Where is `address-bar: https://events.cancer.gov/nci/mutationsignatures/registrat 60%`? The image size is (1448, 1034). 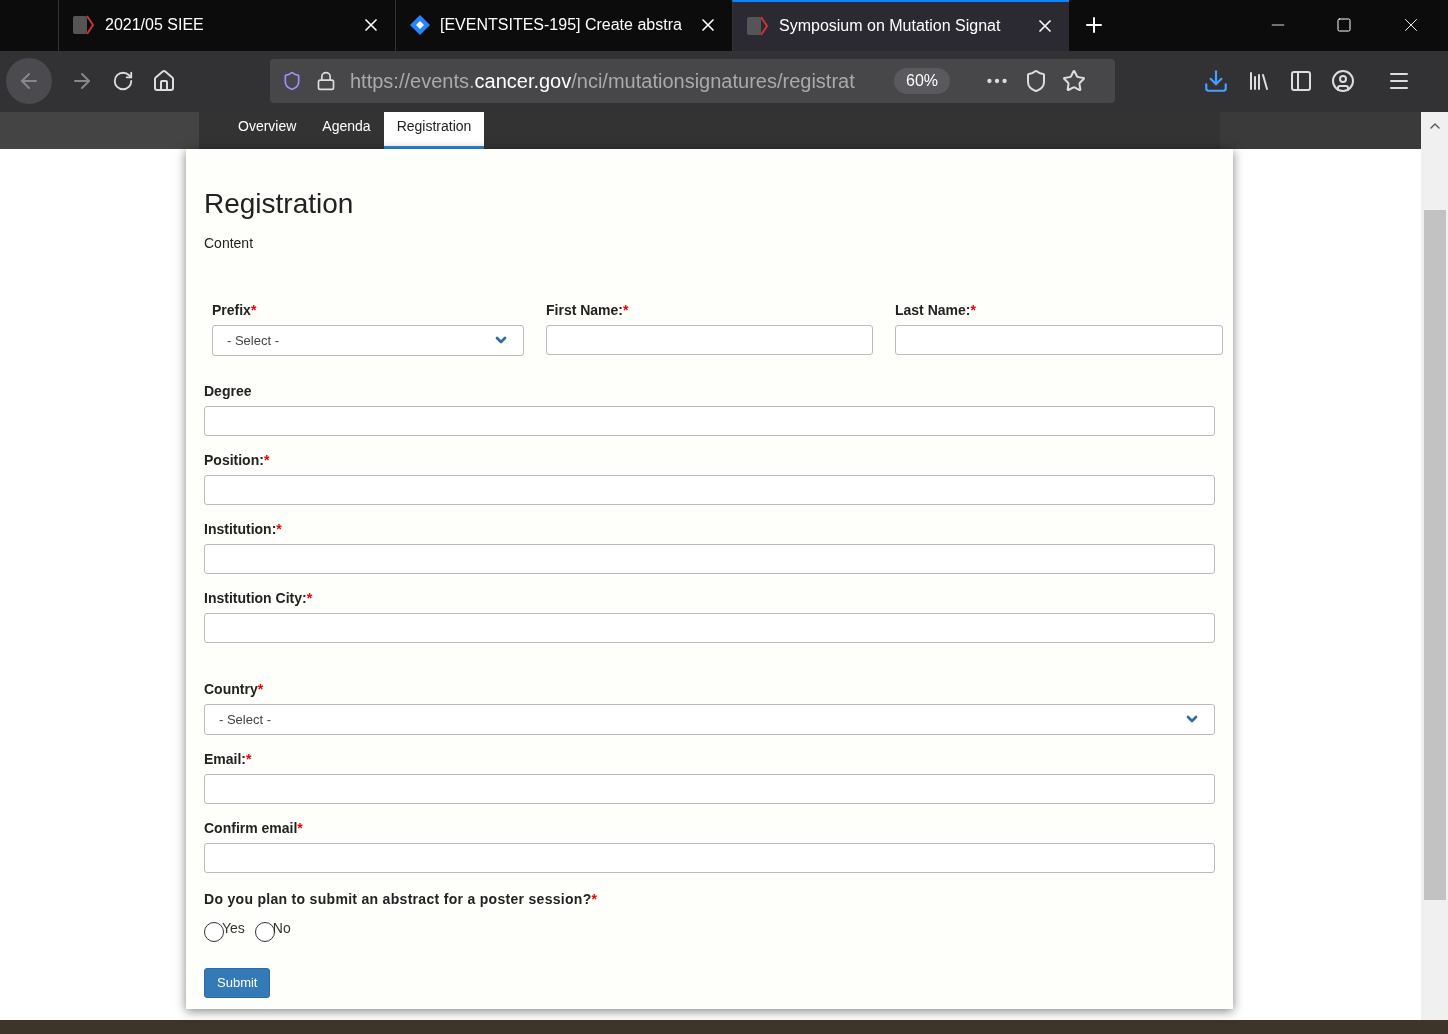 address-bar: https://events.cancer.gov/nci/mutationsignatures/registrat 60% is located at coordinates (692, 81).